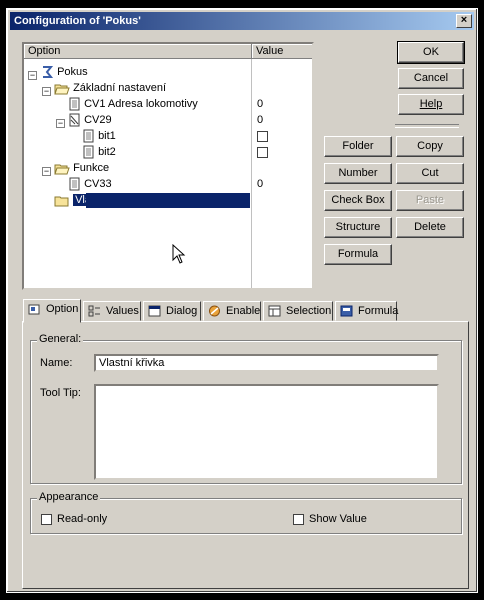 The height and width of the screenshot is (600, 484). What do you see at coordinates (378, 311) in the screenshot?
I see `tab-label: Formula` at bounding box center [378, 311].